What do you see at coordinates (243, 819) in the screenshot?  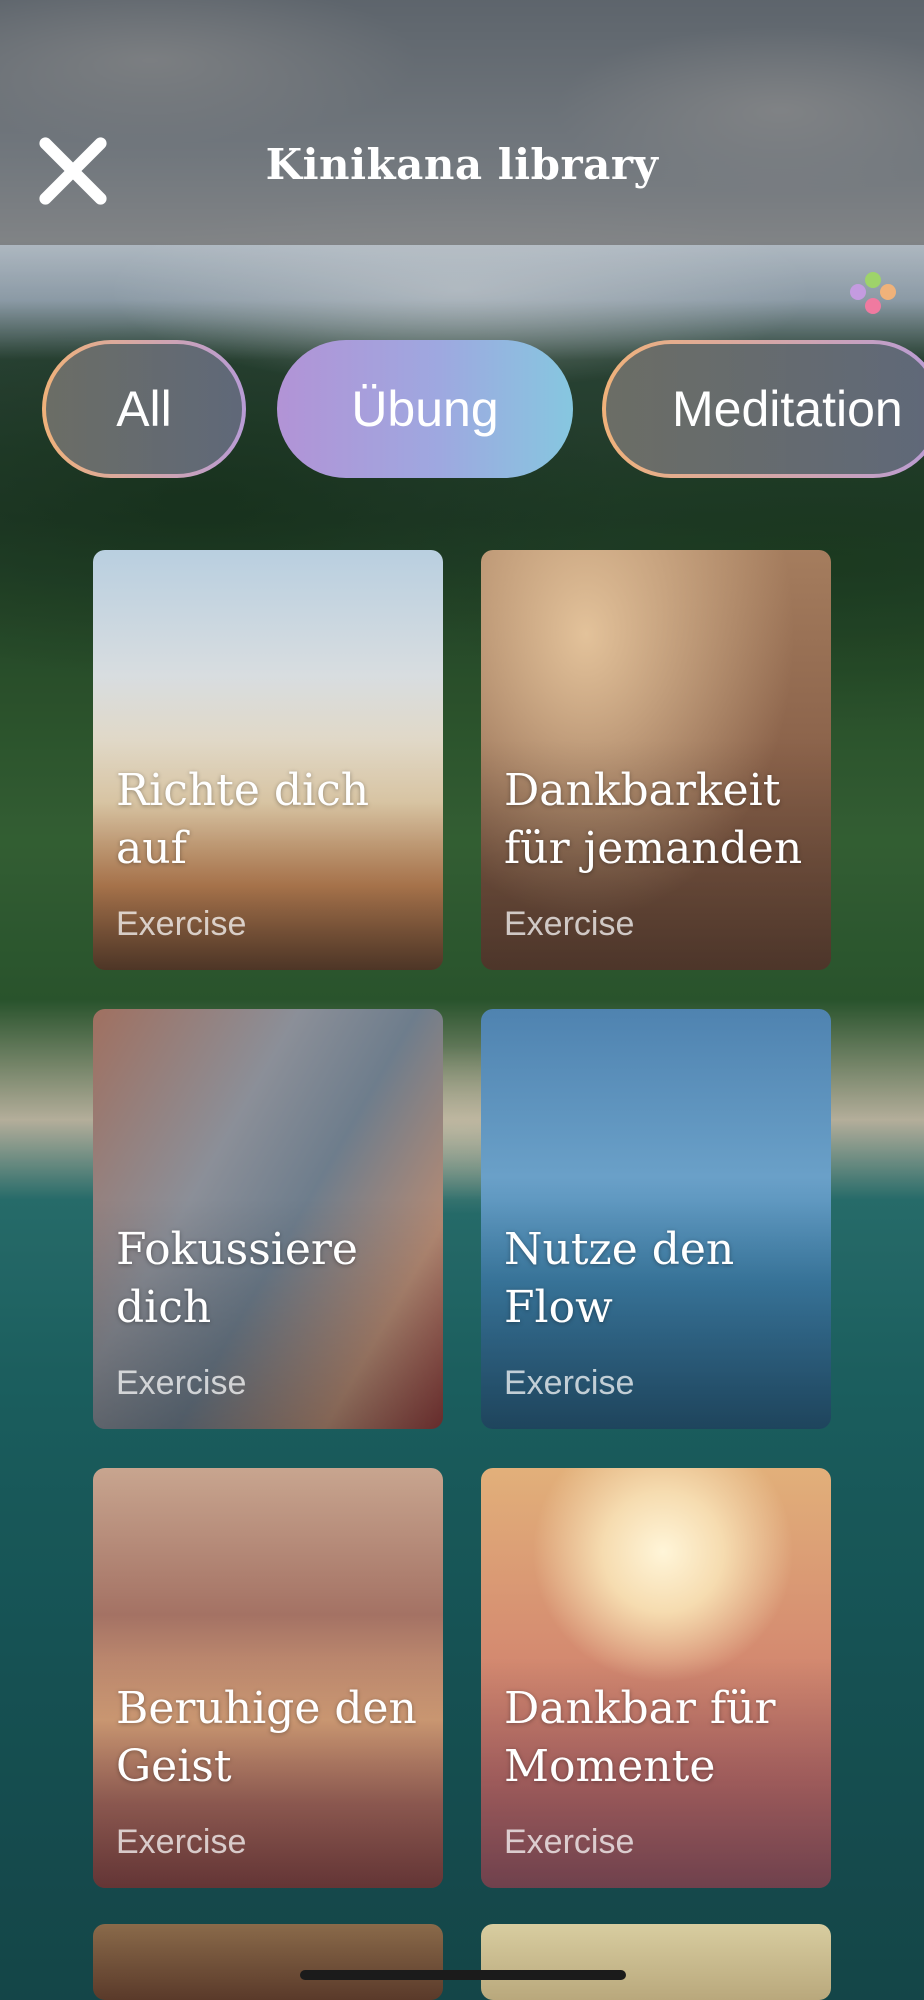 I see `card-title: Richte dich auf` at bounding box center [243, 819].